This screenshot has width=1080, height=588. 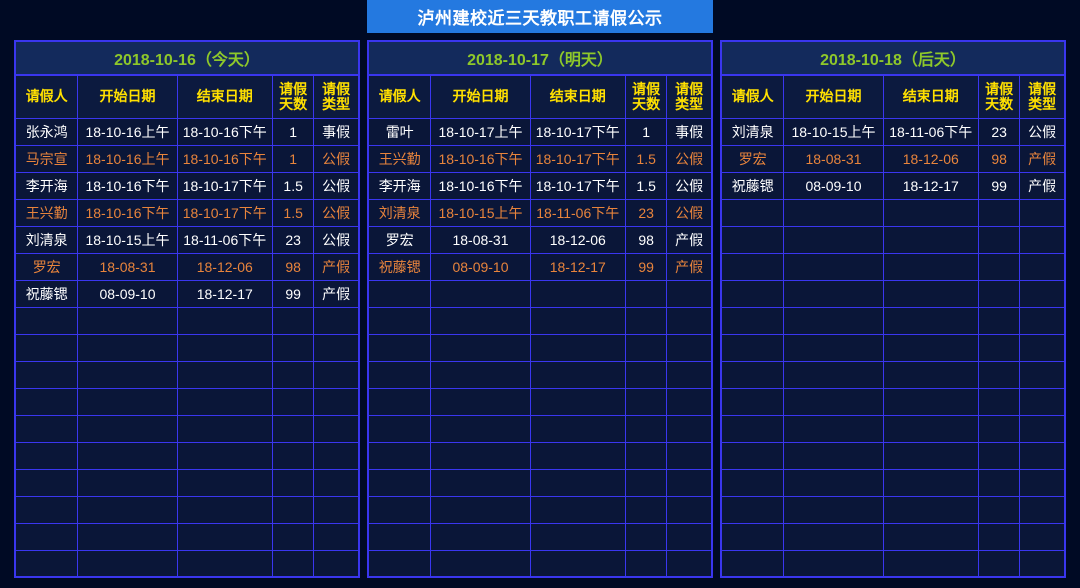 I want to click on panel-header: 2018-10-17（明天）, so click(x=540, y=59).